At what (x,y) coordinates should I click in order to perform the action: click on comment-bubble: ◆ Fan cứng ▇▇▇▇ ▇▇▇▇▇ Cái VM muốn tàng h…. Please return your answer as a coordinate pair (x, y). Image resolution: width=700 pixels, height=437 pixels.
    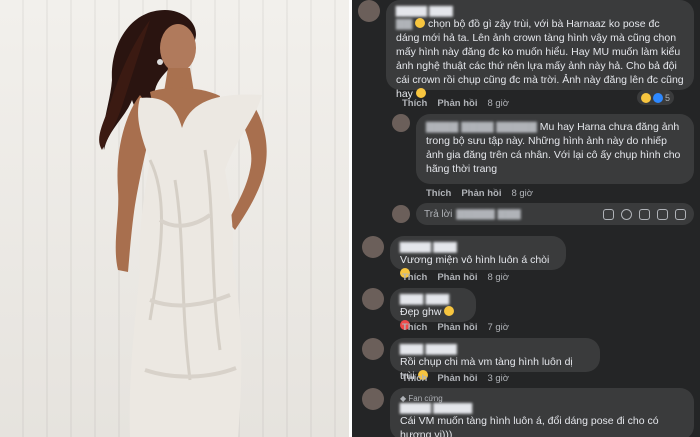
    Looking at the image, I should click on (542, 412).